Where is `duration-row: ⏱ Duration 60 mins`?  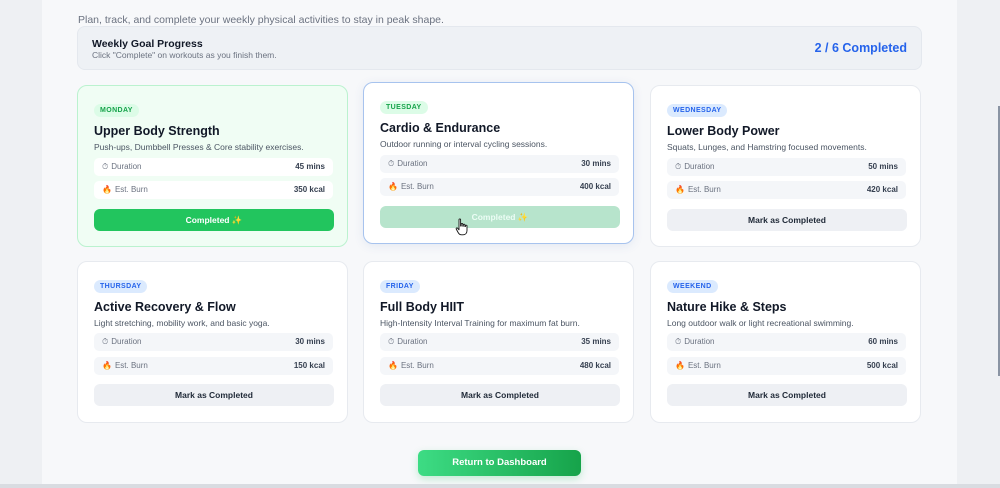 duration-row: ⏱ Duration 60 mins is located at coordinates (786, 342).